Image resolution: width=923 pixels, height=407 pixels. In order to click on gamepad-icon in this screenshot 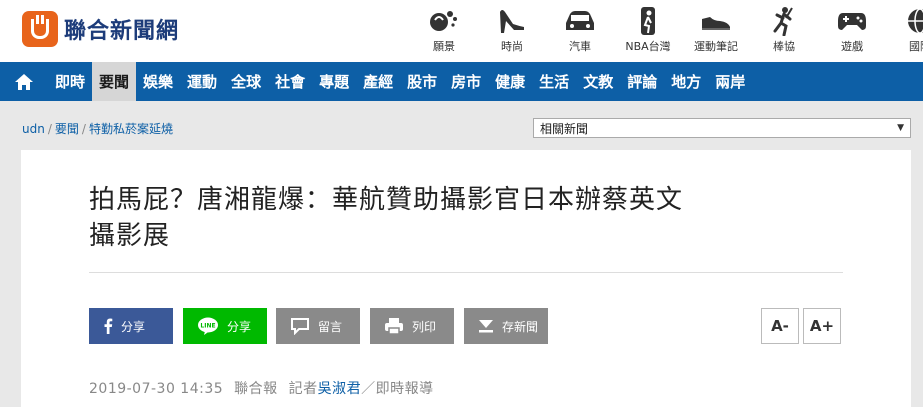, I will do `click(852, 21)`.